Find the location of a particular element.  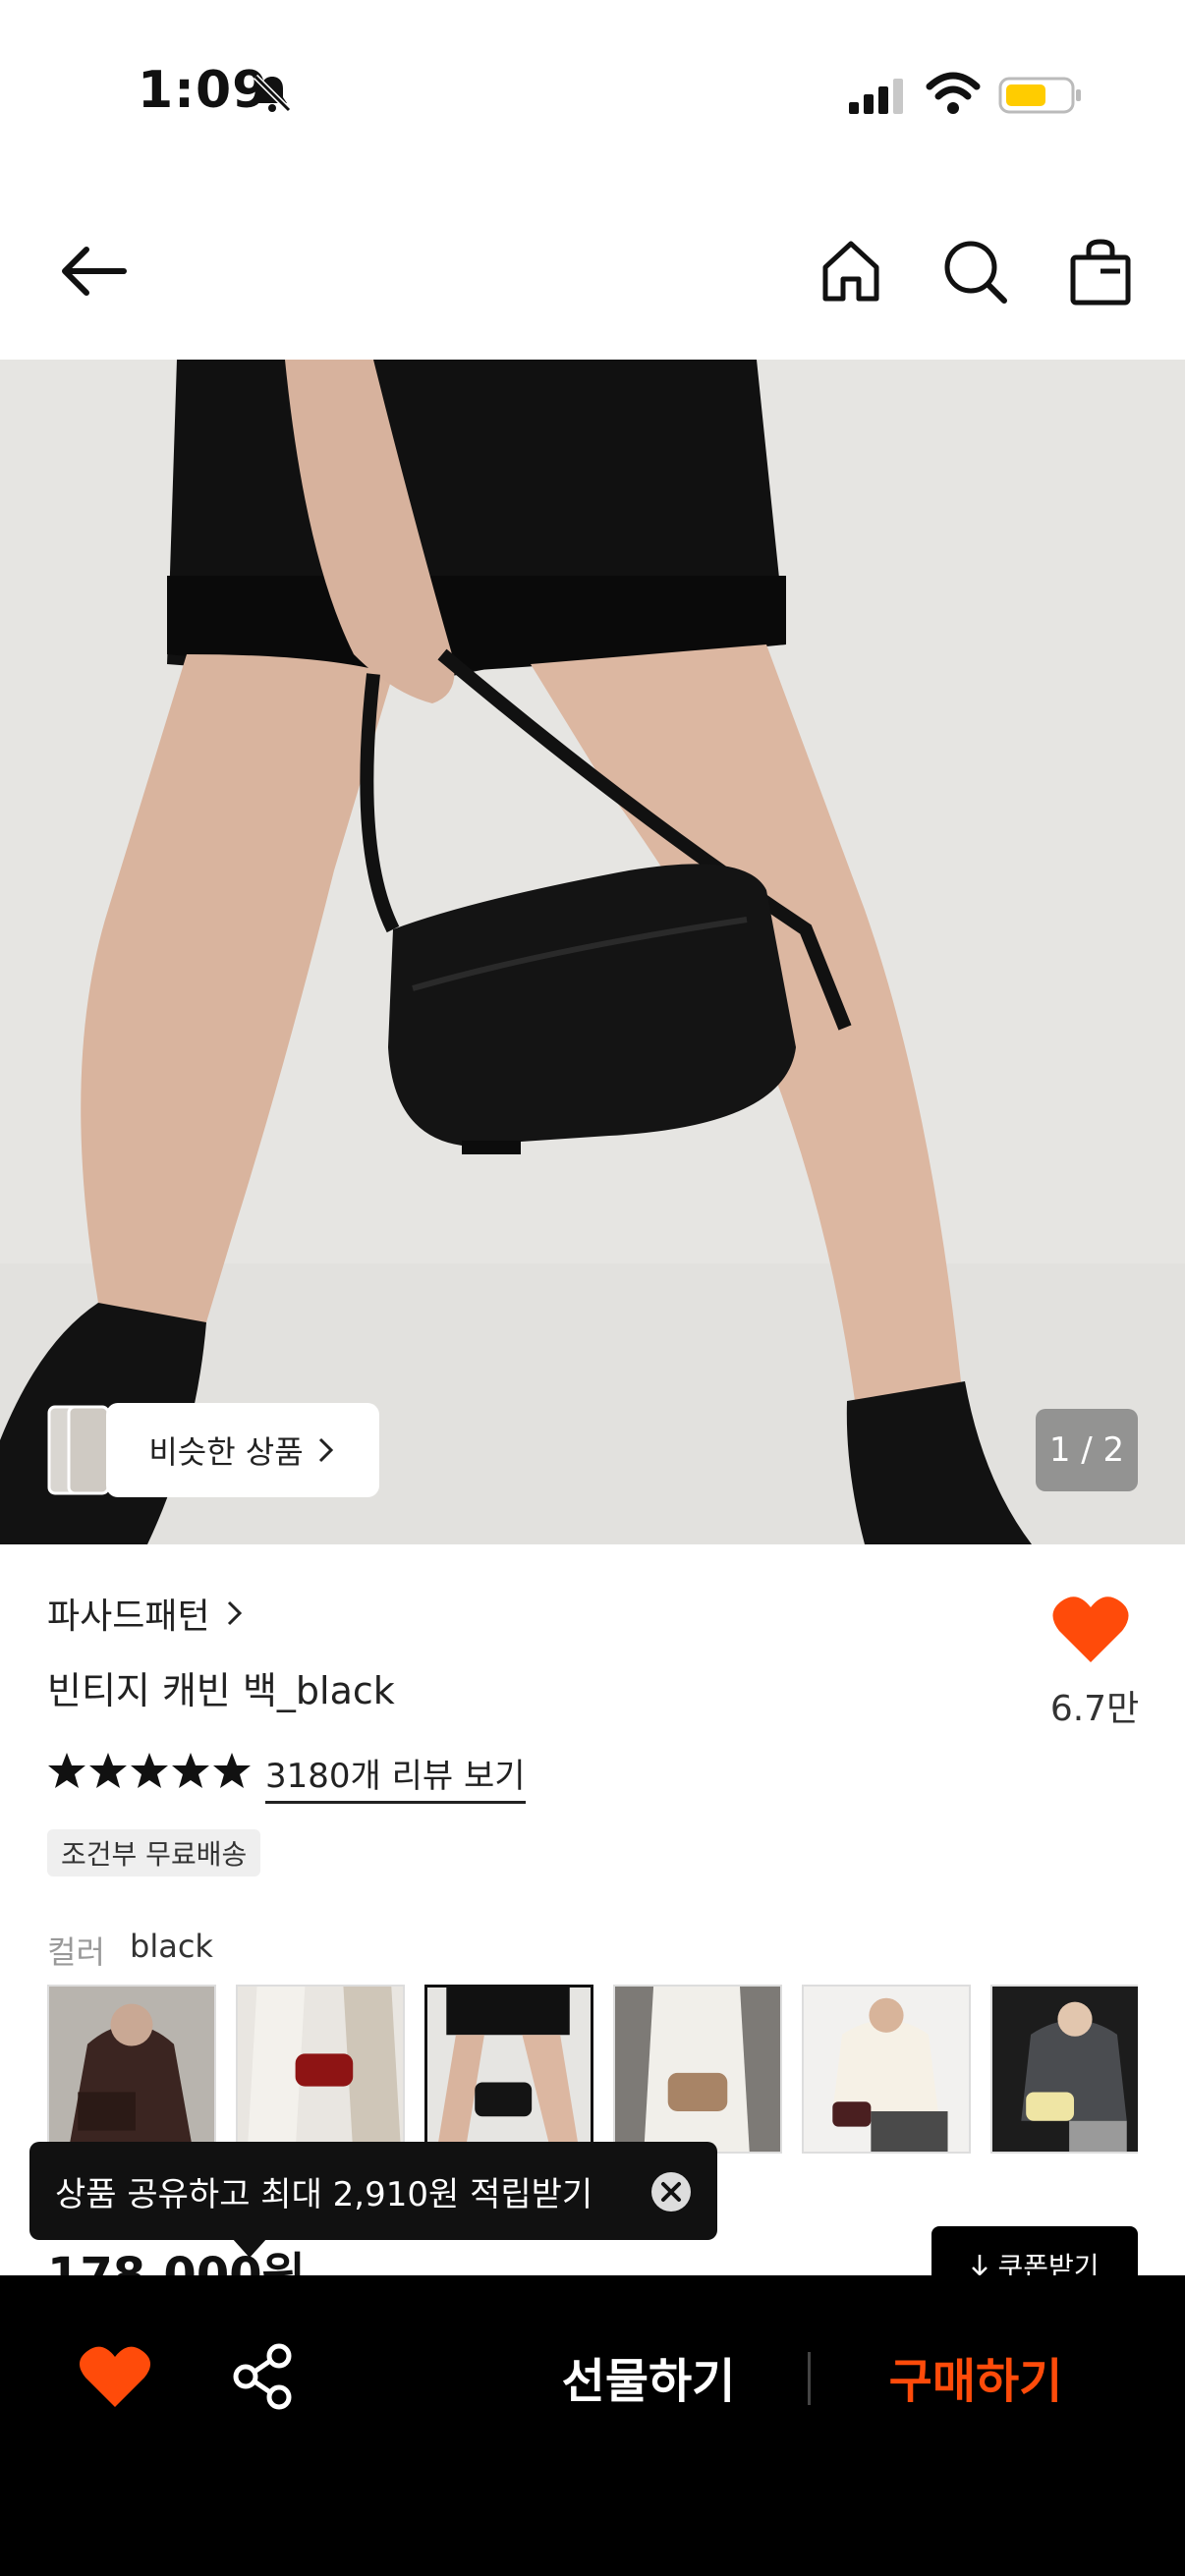

cellular-signal-icon is located at coordinates (876, 96).